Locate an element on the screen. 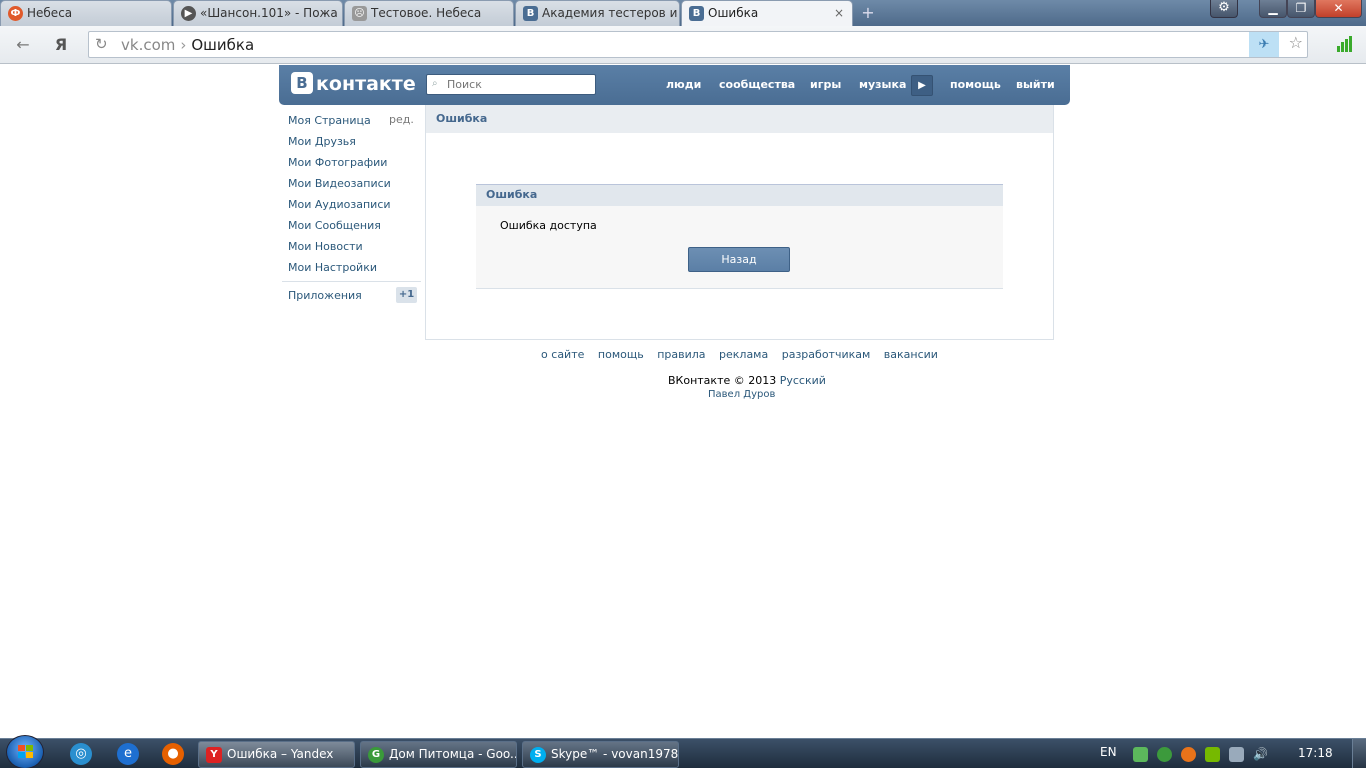  search-icon: ⌕ is located at coordinates (435, 83).